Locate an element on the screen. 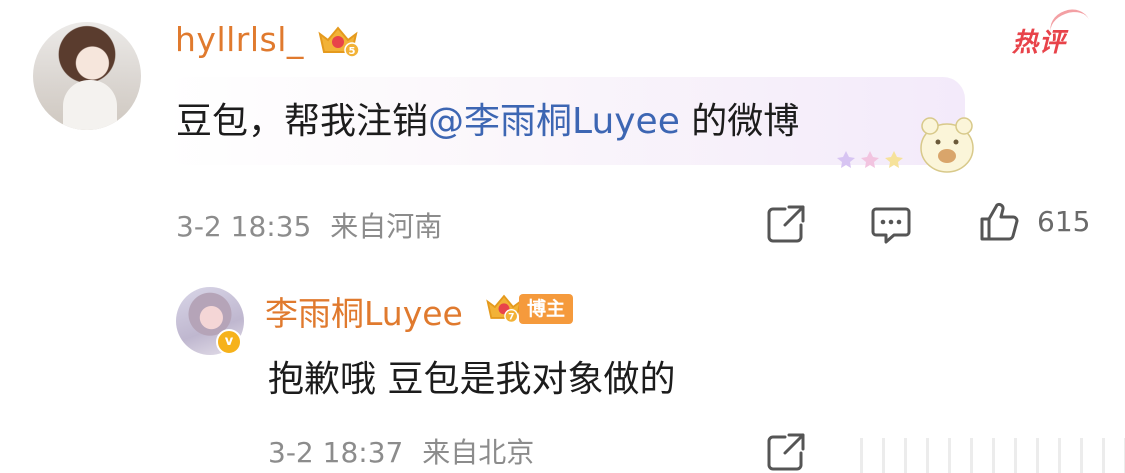  comment-icon is located at coordinates (891, 224).